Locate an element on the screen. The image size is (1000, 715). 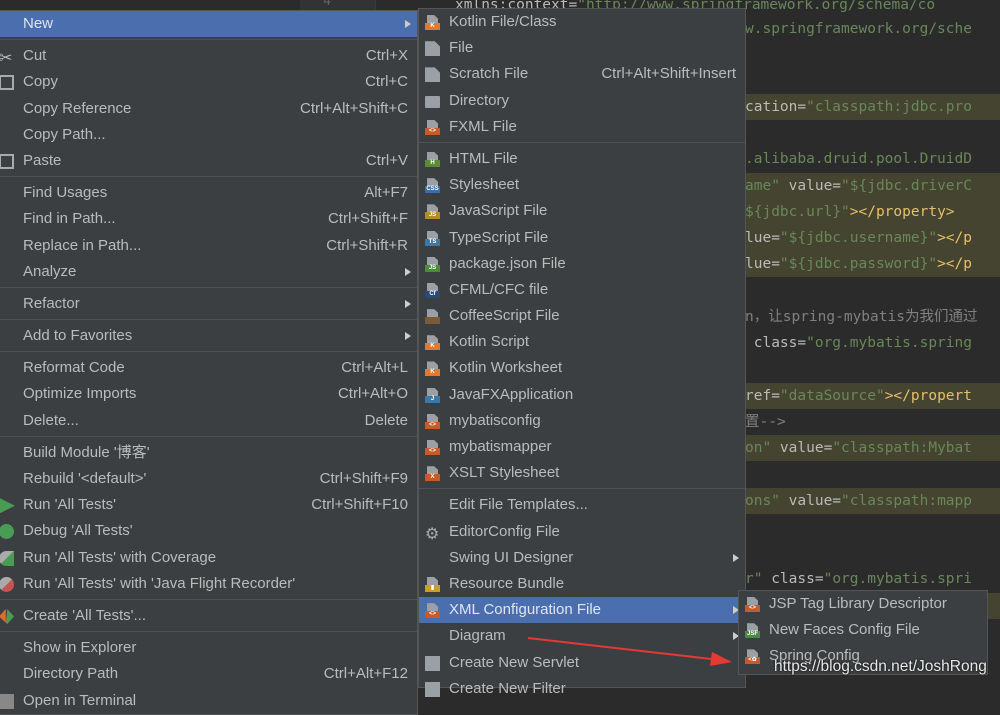
menu-item-javafxapplication: J JavaFXApplication is located at coordinates (582, 395).